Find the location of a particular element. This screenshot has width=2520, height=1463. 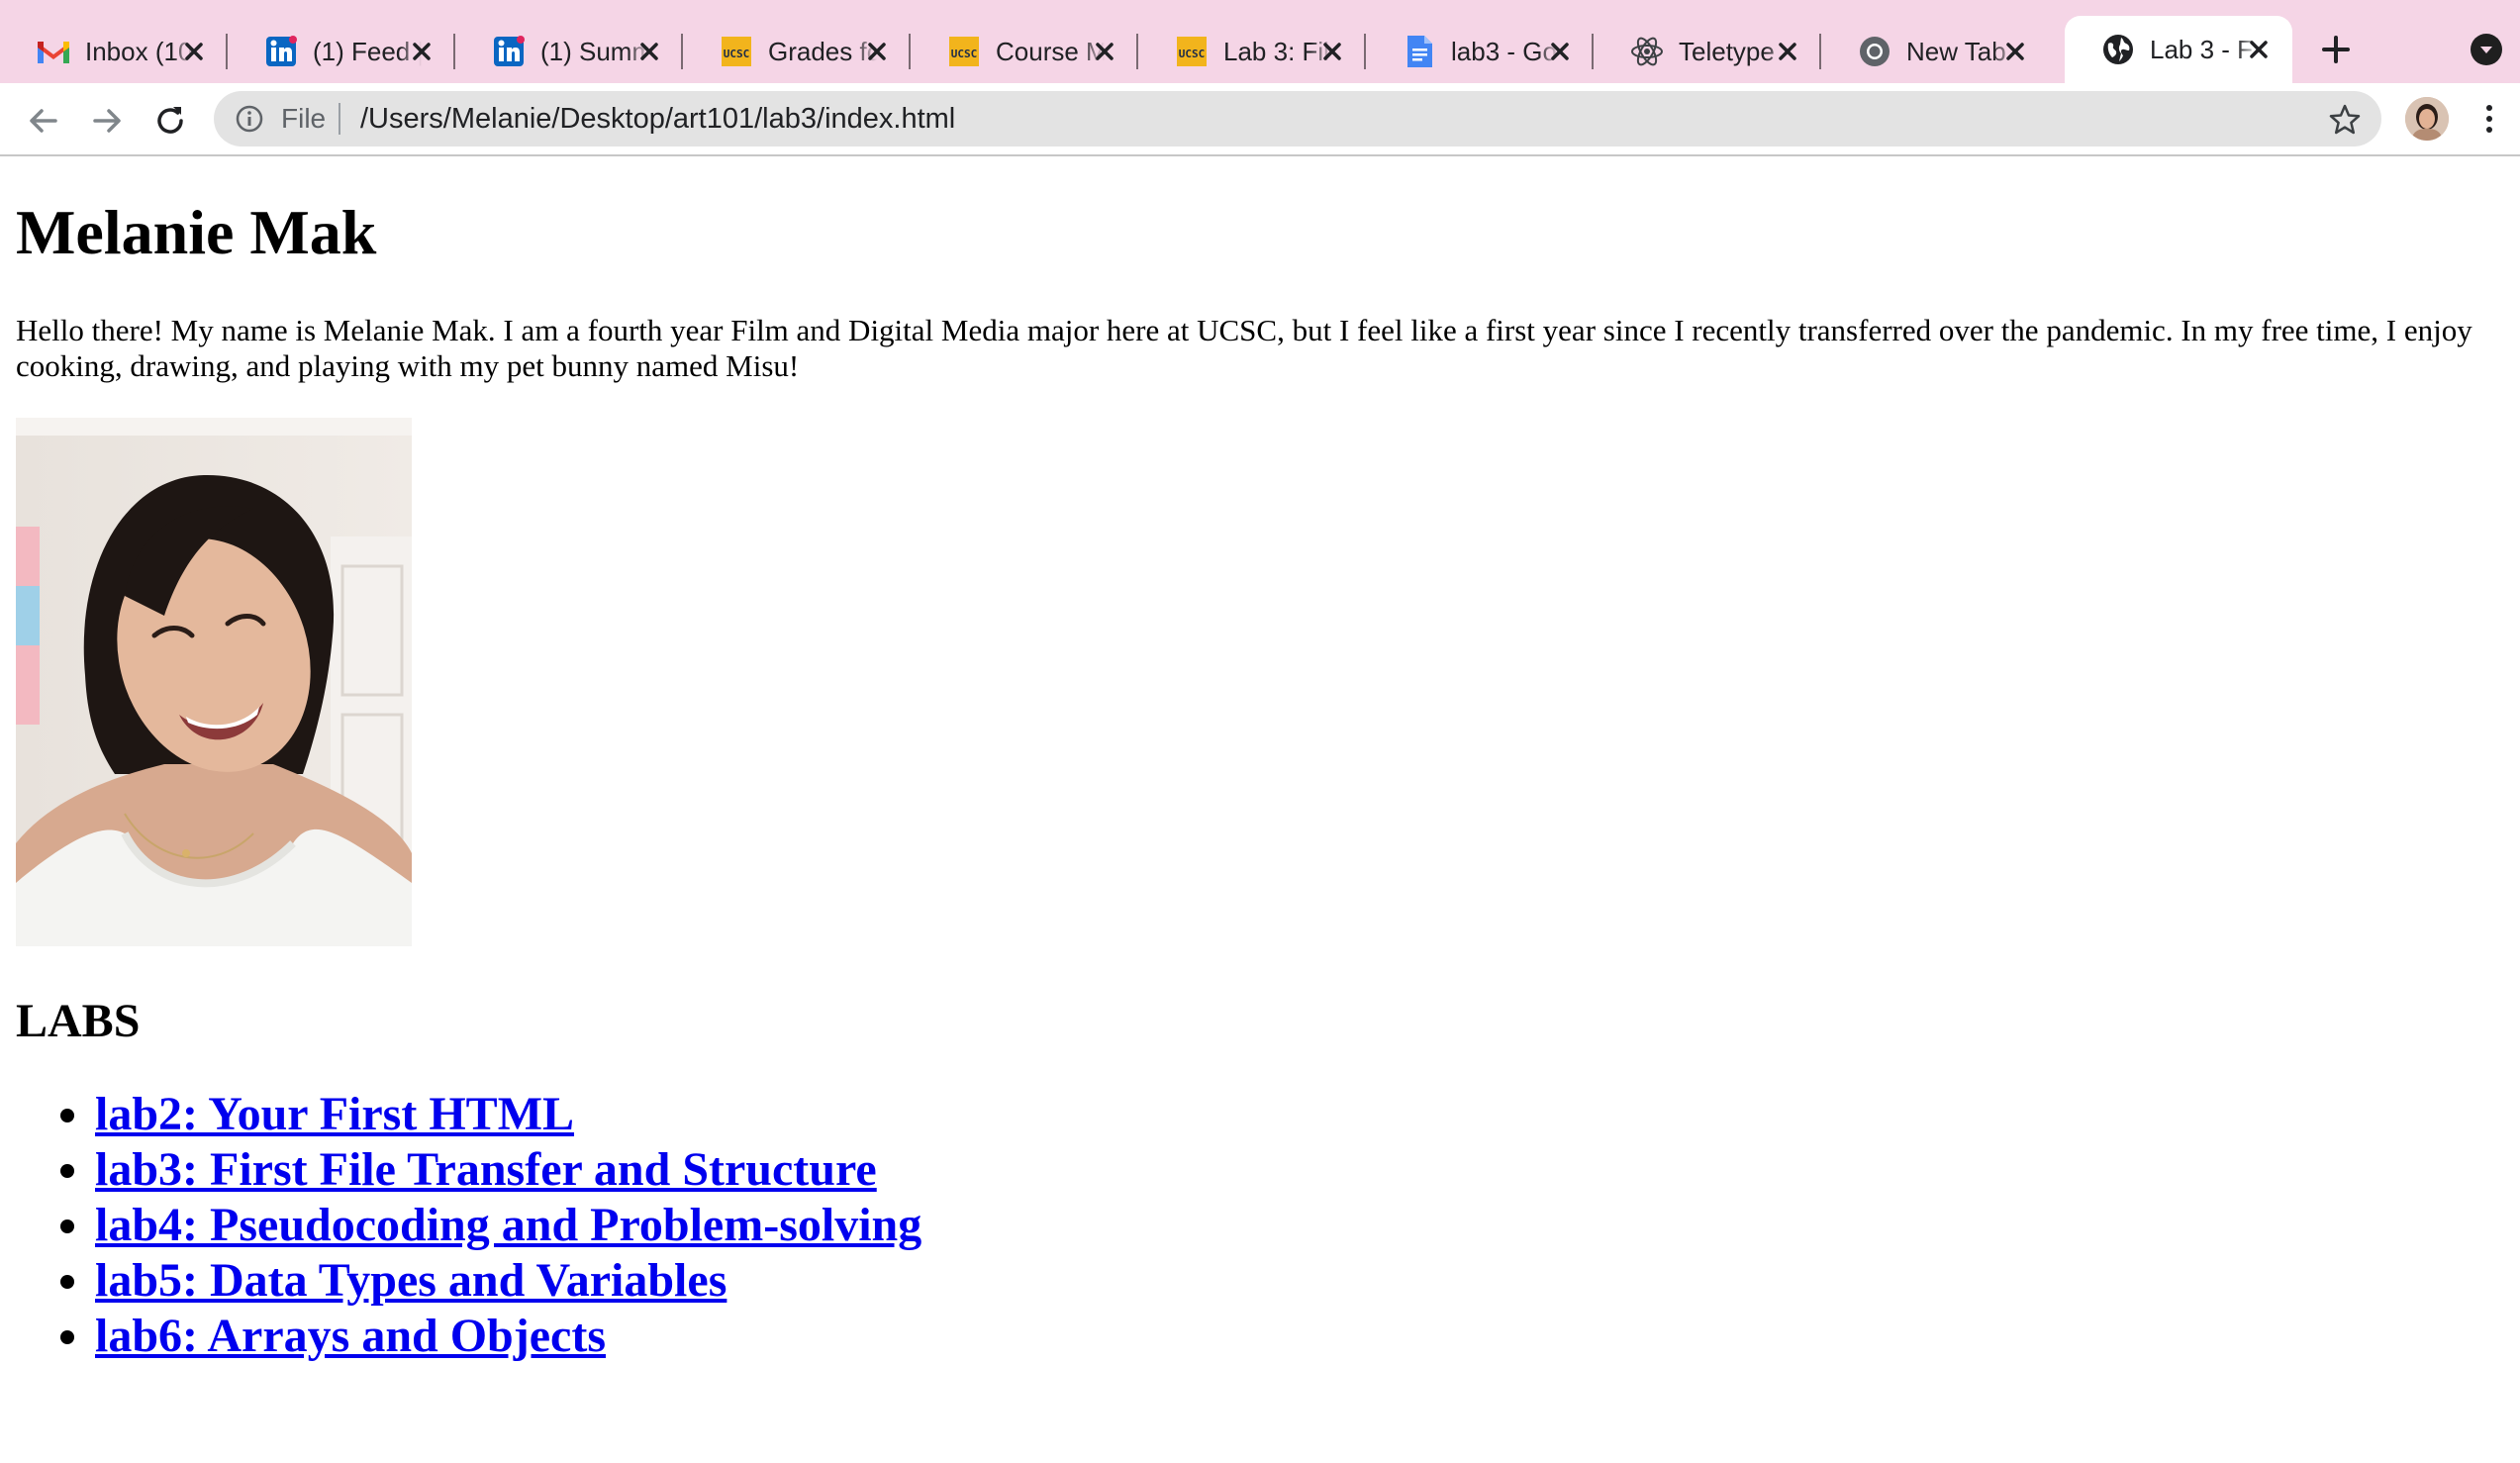

tab-lab3-canvas: UCSC Lab 3: Fil is located at coordinates (1252, 51).